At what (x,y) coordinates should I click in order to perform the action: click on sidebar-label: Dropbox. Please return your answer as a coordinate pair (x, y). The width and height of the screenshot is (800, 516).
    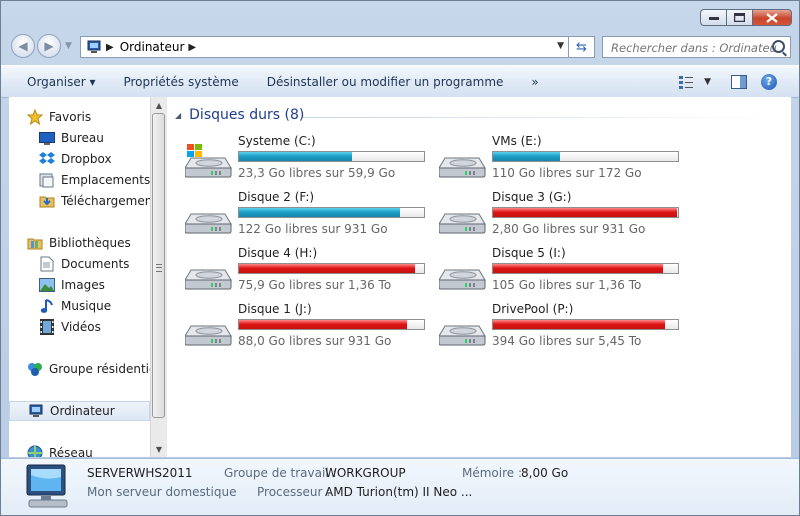
    Looking at the image, I should click on (86, 159).